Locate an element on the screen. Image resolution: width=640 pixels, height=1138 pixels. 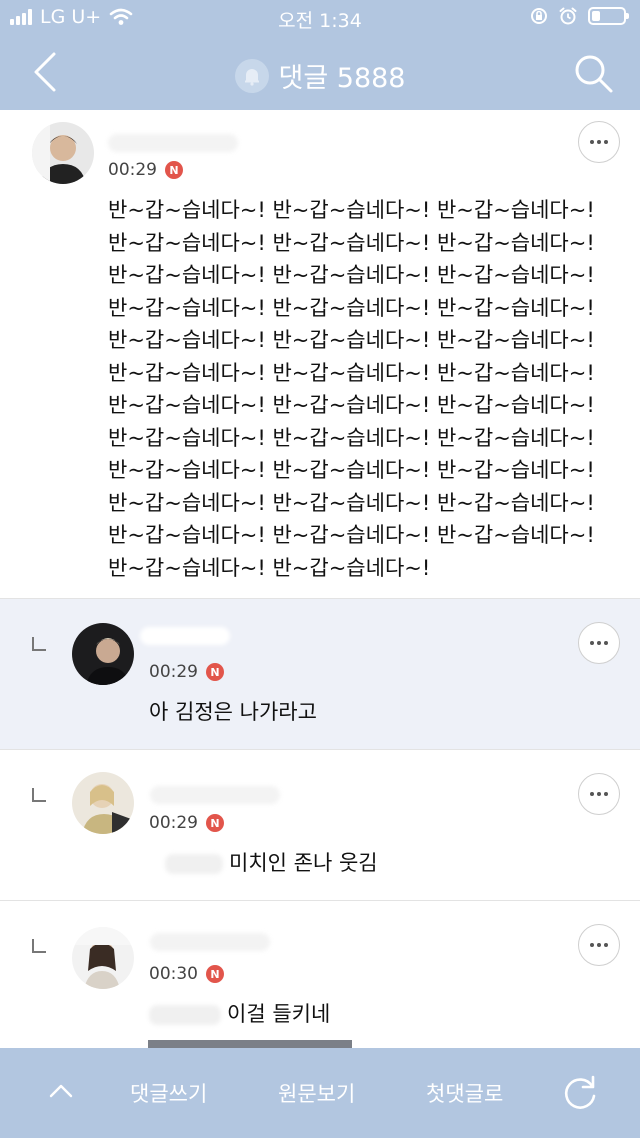
bell-icon is located at coordinates (251, 75).